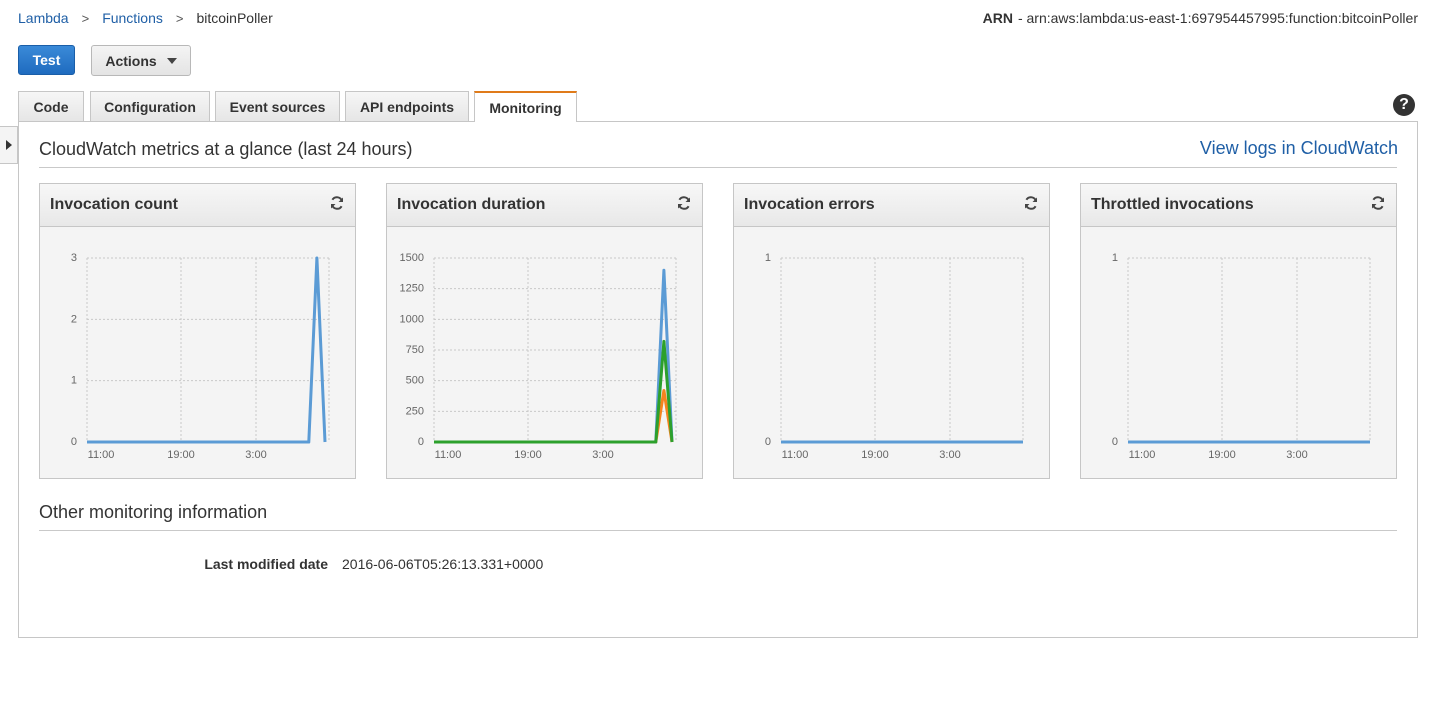  What do you see at coordinates (171, 61) in the screenshot?
I see `caret-down-icon` at bounding box center [171, 61].